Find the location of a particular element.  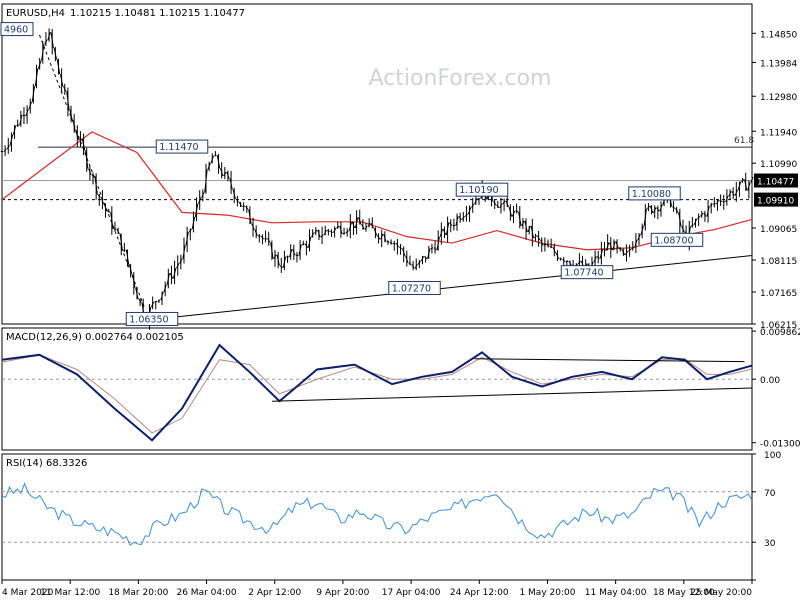

price-annotation-label: 4960 is located at coordinates (16, 30).